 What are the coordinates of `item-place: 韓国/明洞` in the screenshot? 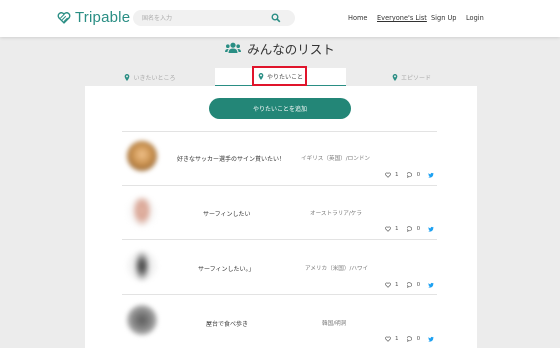 It's located at (334, 324).